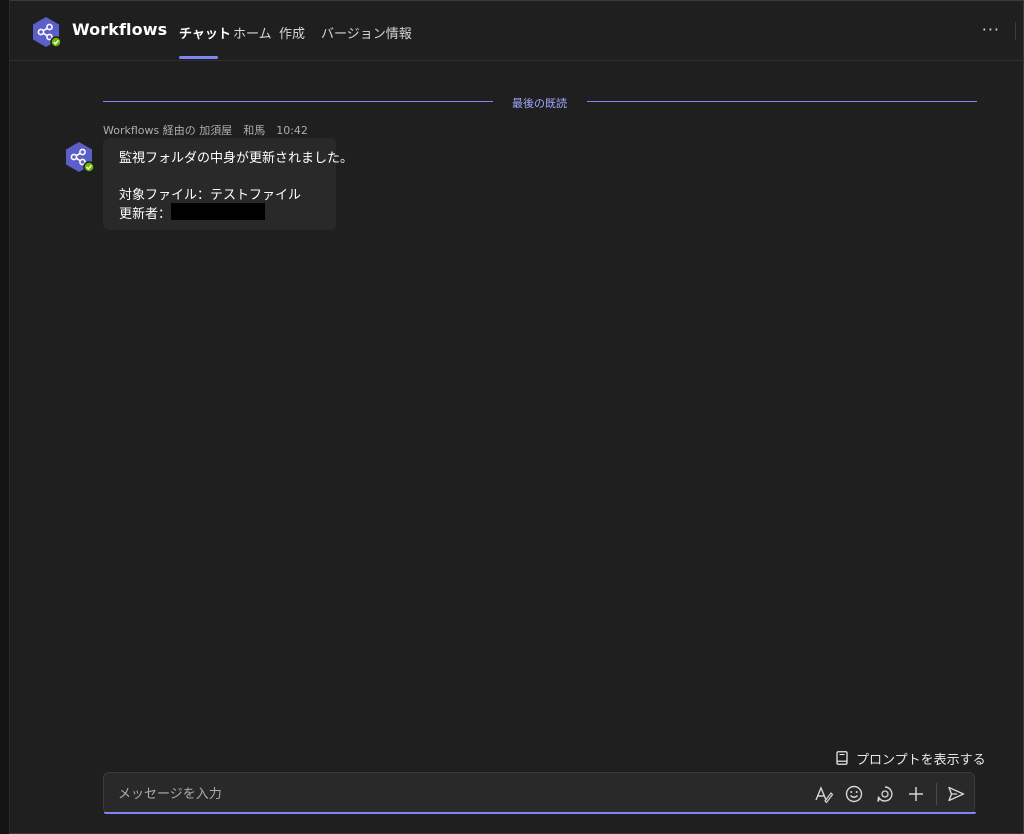  What do you see at coordinates (120, 29) in the screenshot?
I see `app-title: Workflows` at bounding box center [120, 29].